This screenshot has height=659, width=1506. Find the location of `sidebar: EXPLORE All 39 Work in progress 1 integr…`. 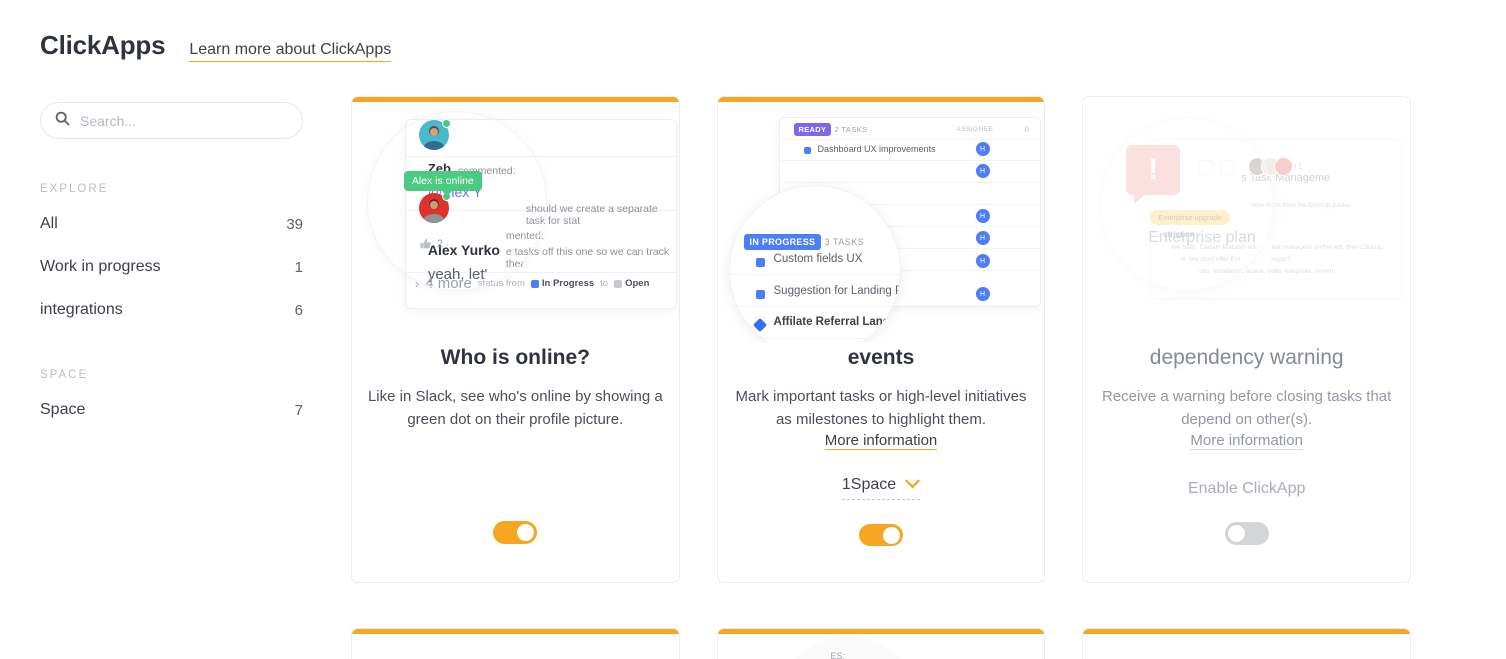

sidebar: EXPLORE All 39 Work in progress 1 integr… is located at coordinates (171, 269).